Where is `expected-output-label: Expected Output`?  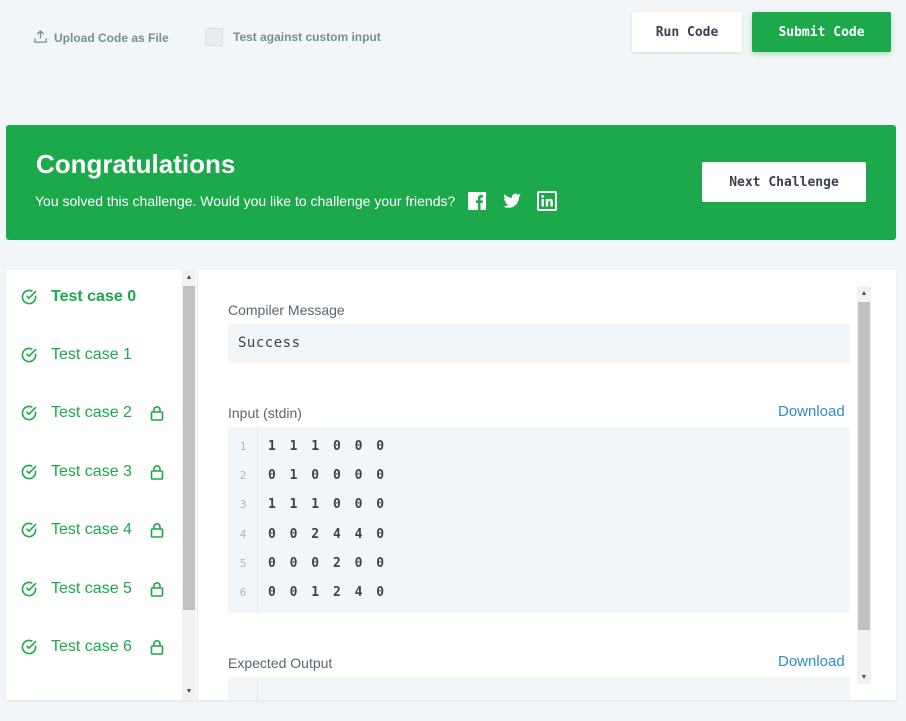
expected-output-label: Expected Output is located at coordinates (280, 663).